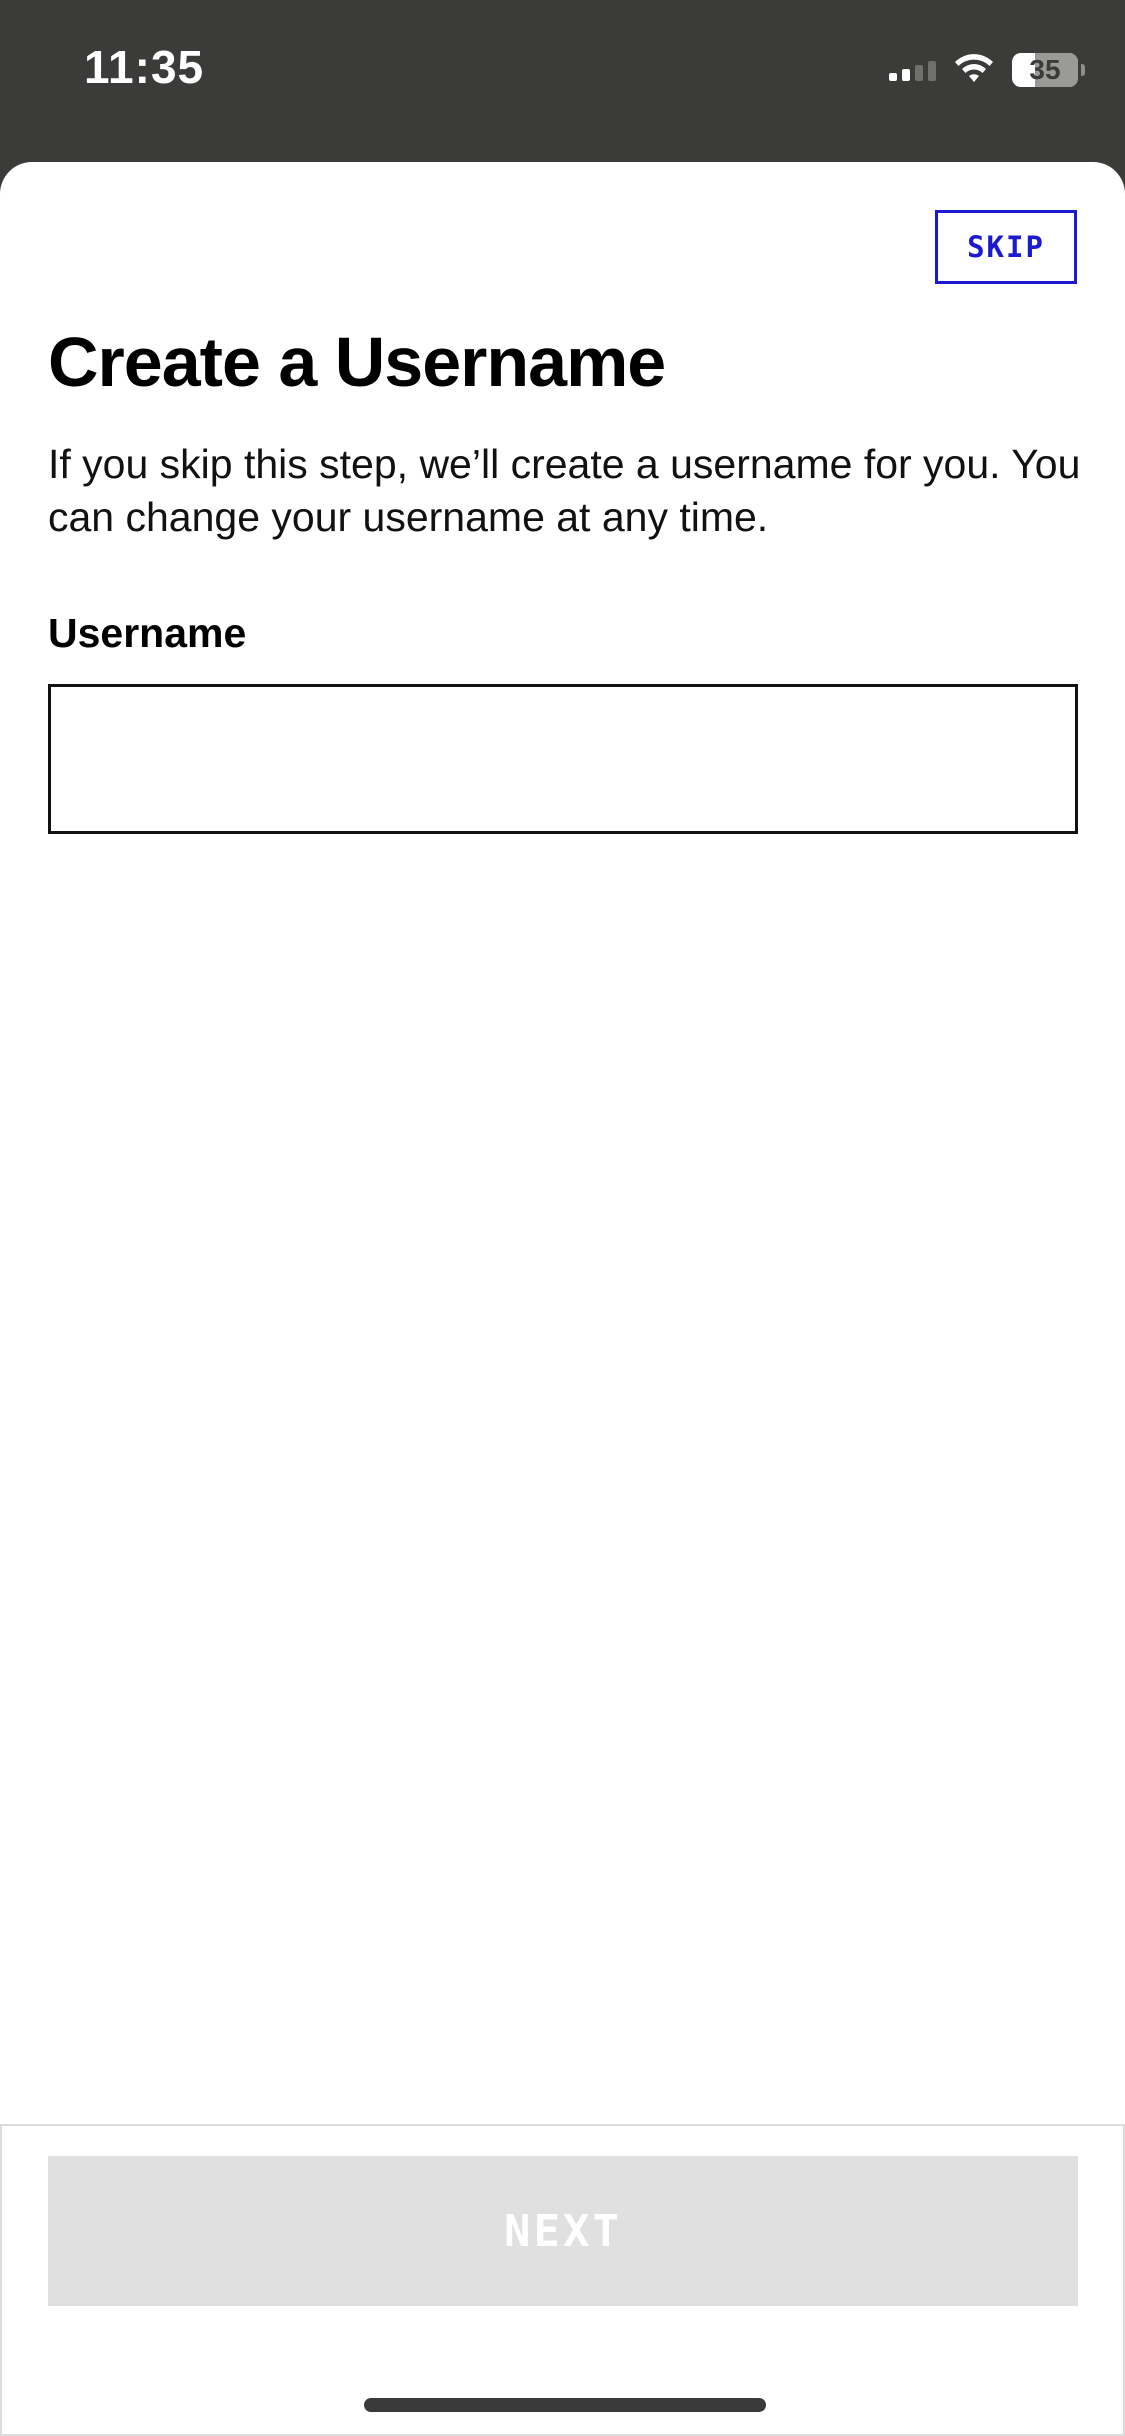 The height and width of the screenshot is (2436, 1125). I want to click on skip-button: SKIP, so click(1006, 247).